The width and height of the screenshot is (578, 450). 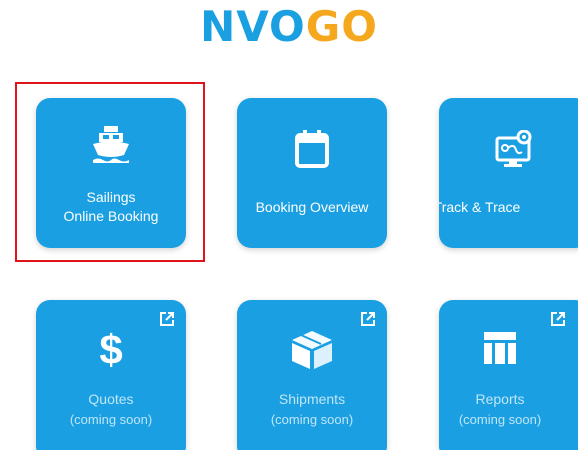 I want to click on tile-track-and-trace: Track & Trace, so click(x=508, y=173).